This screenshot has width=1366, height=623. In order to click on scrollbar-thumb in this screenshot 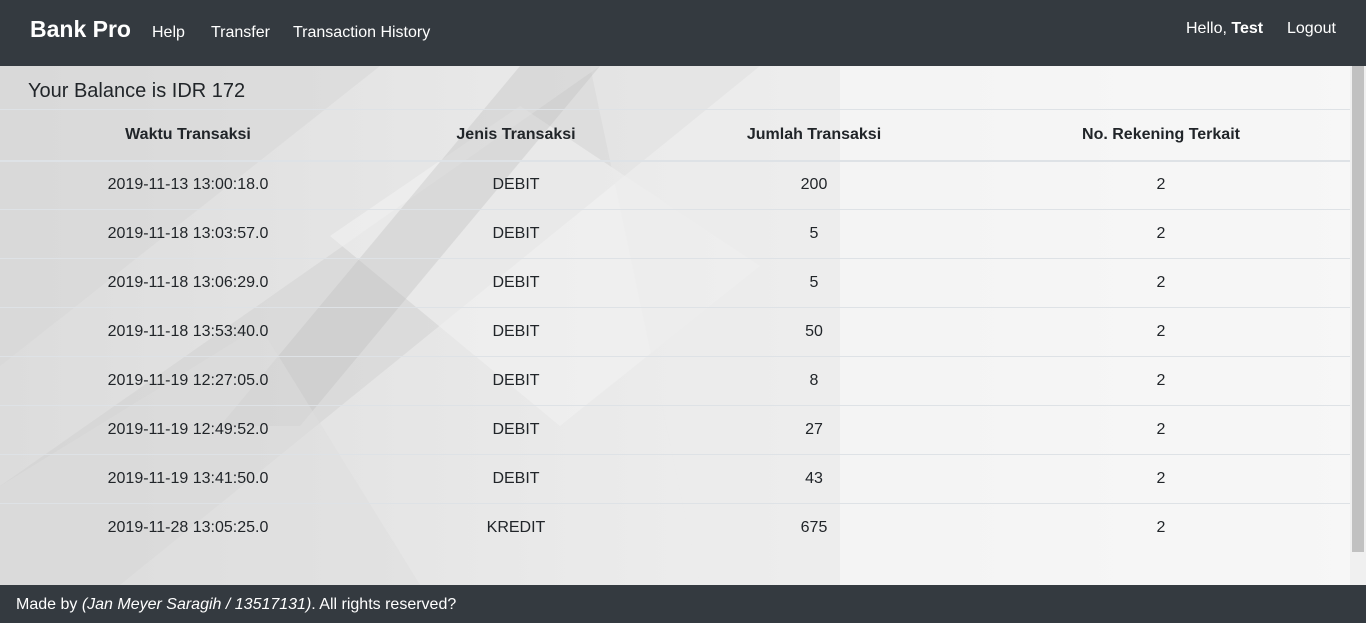, I will do `click(1358, 309)`.